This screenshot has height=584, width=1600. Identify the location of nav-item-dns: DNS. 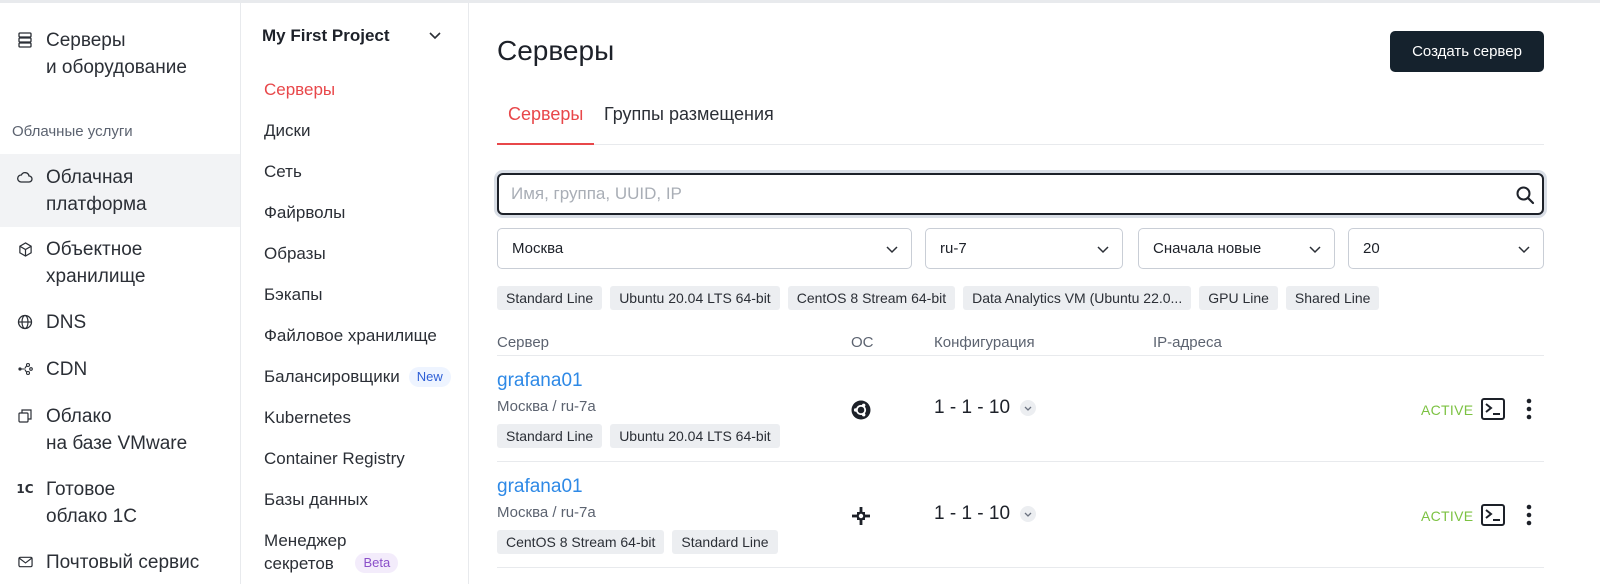
(120, 322).